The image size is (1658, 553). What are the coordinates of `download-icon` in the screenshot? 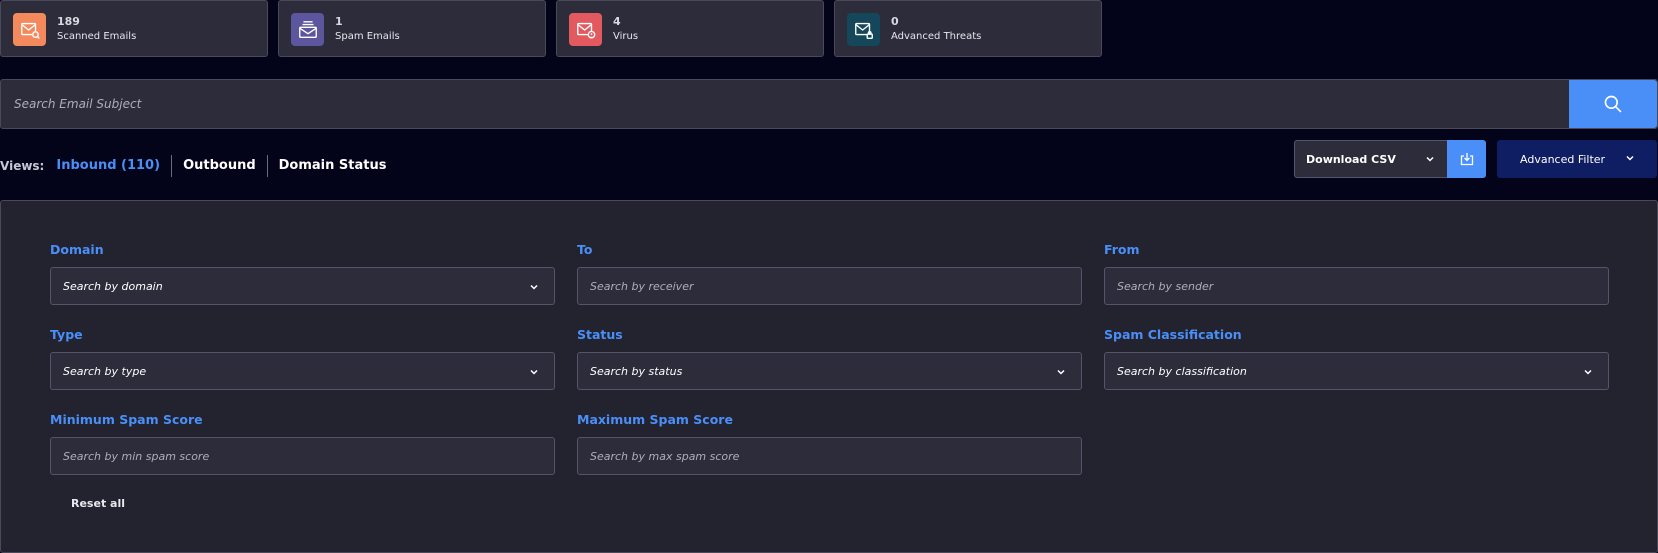 It's located at (1466, 159).